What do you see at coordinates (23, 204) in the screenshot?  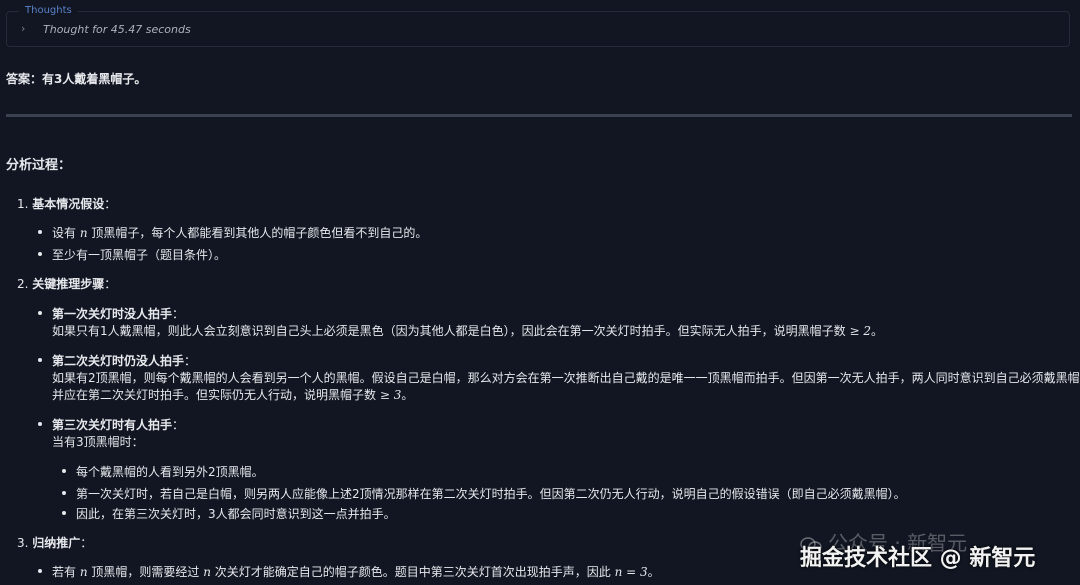 I see `step-number: 1.` at bounding box center [23, 204].